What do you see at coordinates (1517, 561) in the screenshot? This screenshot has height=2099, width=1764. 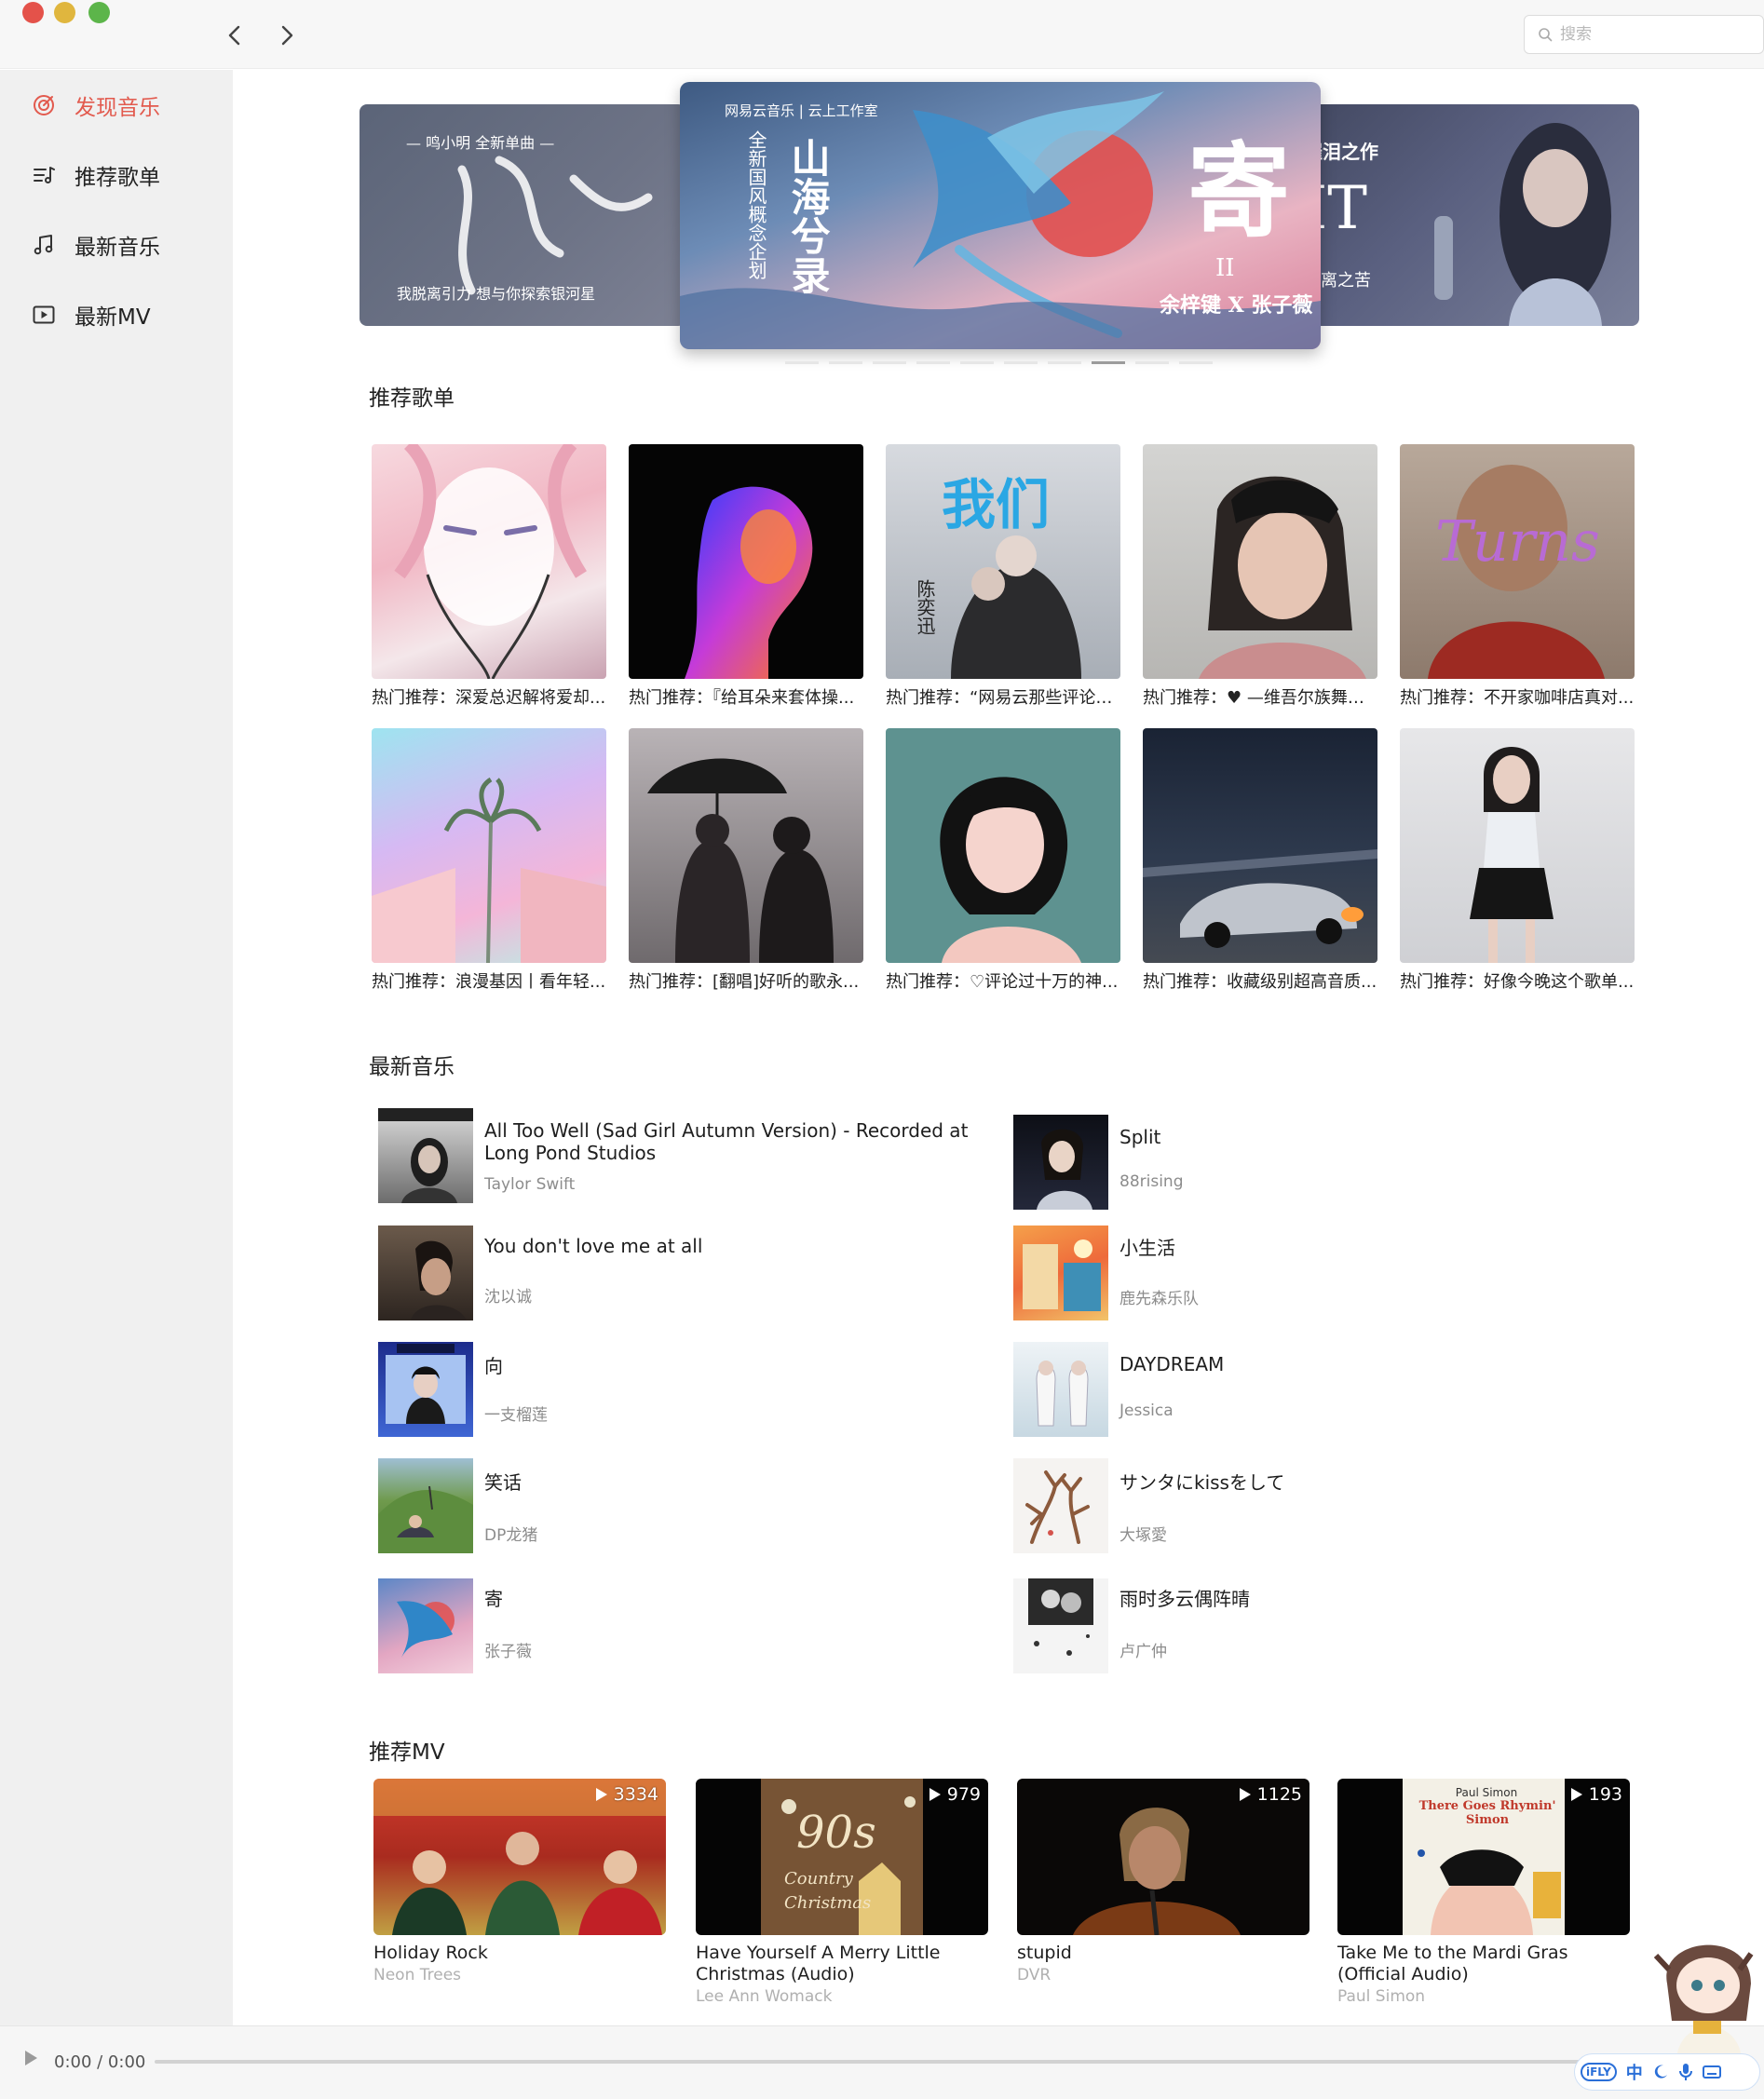 I see `playlist-cover: Turns` at bounding box center [1517, 561].